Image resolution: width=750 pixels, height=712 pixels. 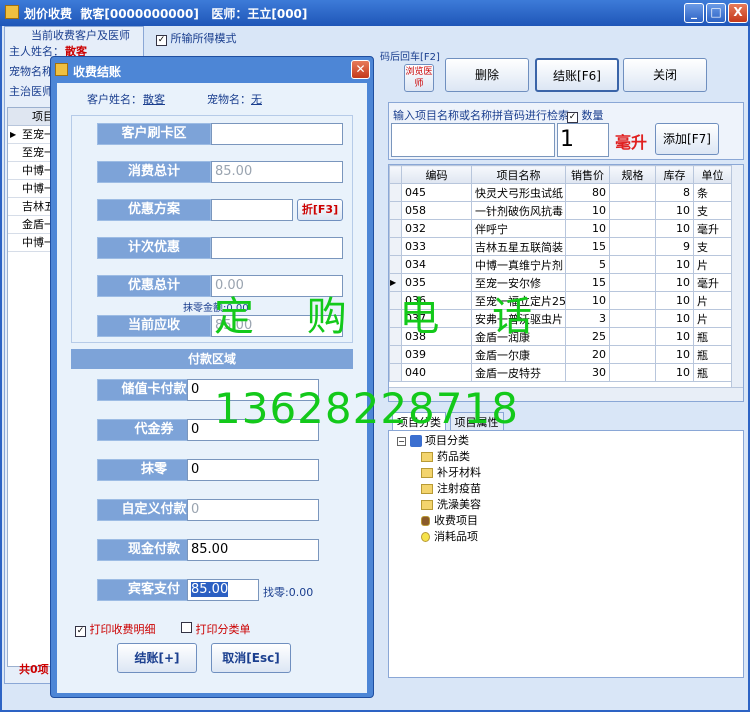 What do you see at coordinates (436, 264) in the screenshot?
I see `table-cell-code: 034` at bounding box center [436, 264].